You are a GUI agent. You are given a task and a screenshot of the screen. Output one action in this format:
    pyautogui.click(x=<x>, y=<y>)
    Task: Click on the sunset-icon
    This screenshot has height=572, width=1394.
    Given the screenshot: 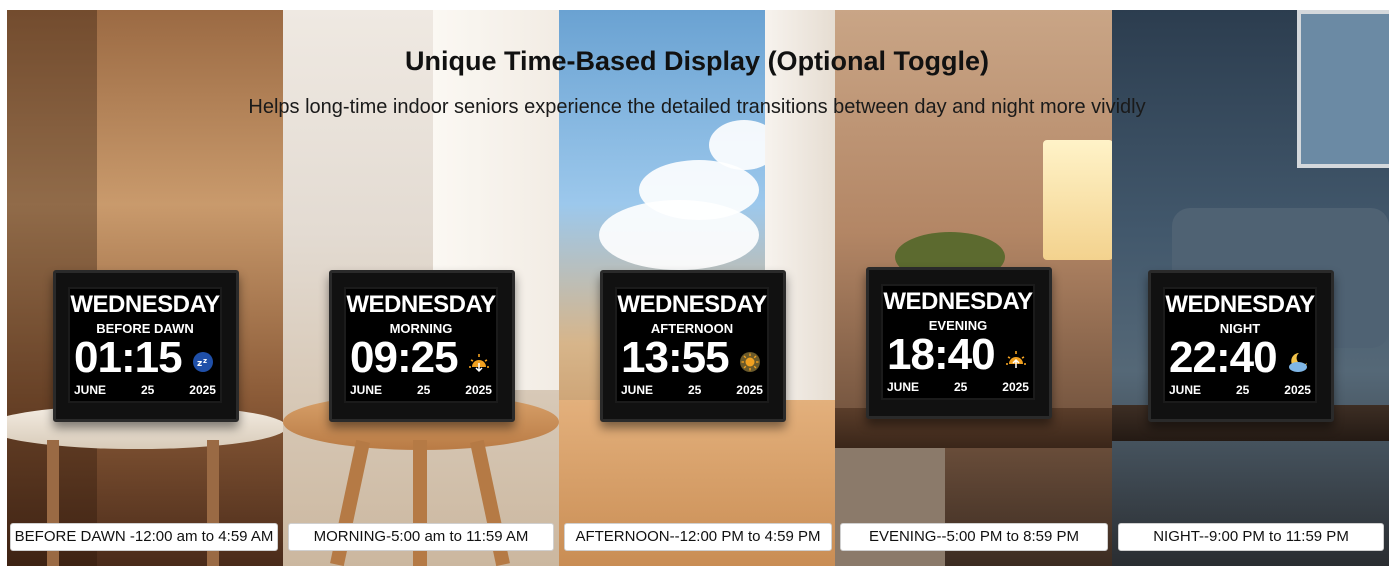 What is the action you would take?
    pyautogui.click(x=1016, y=359)
    